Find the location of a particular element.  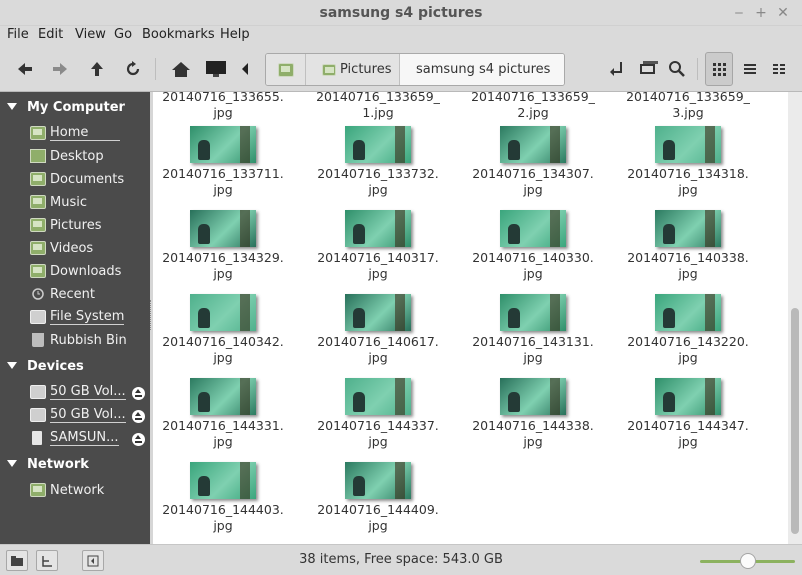

sidebar-item-file-system: File System is located at coordinates (87, 317).